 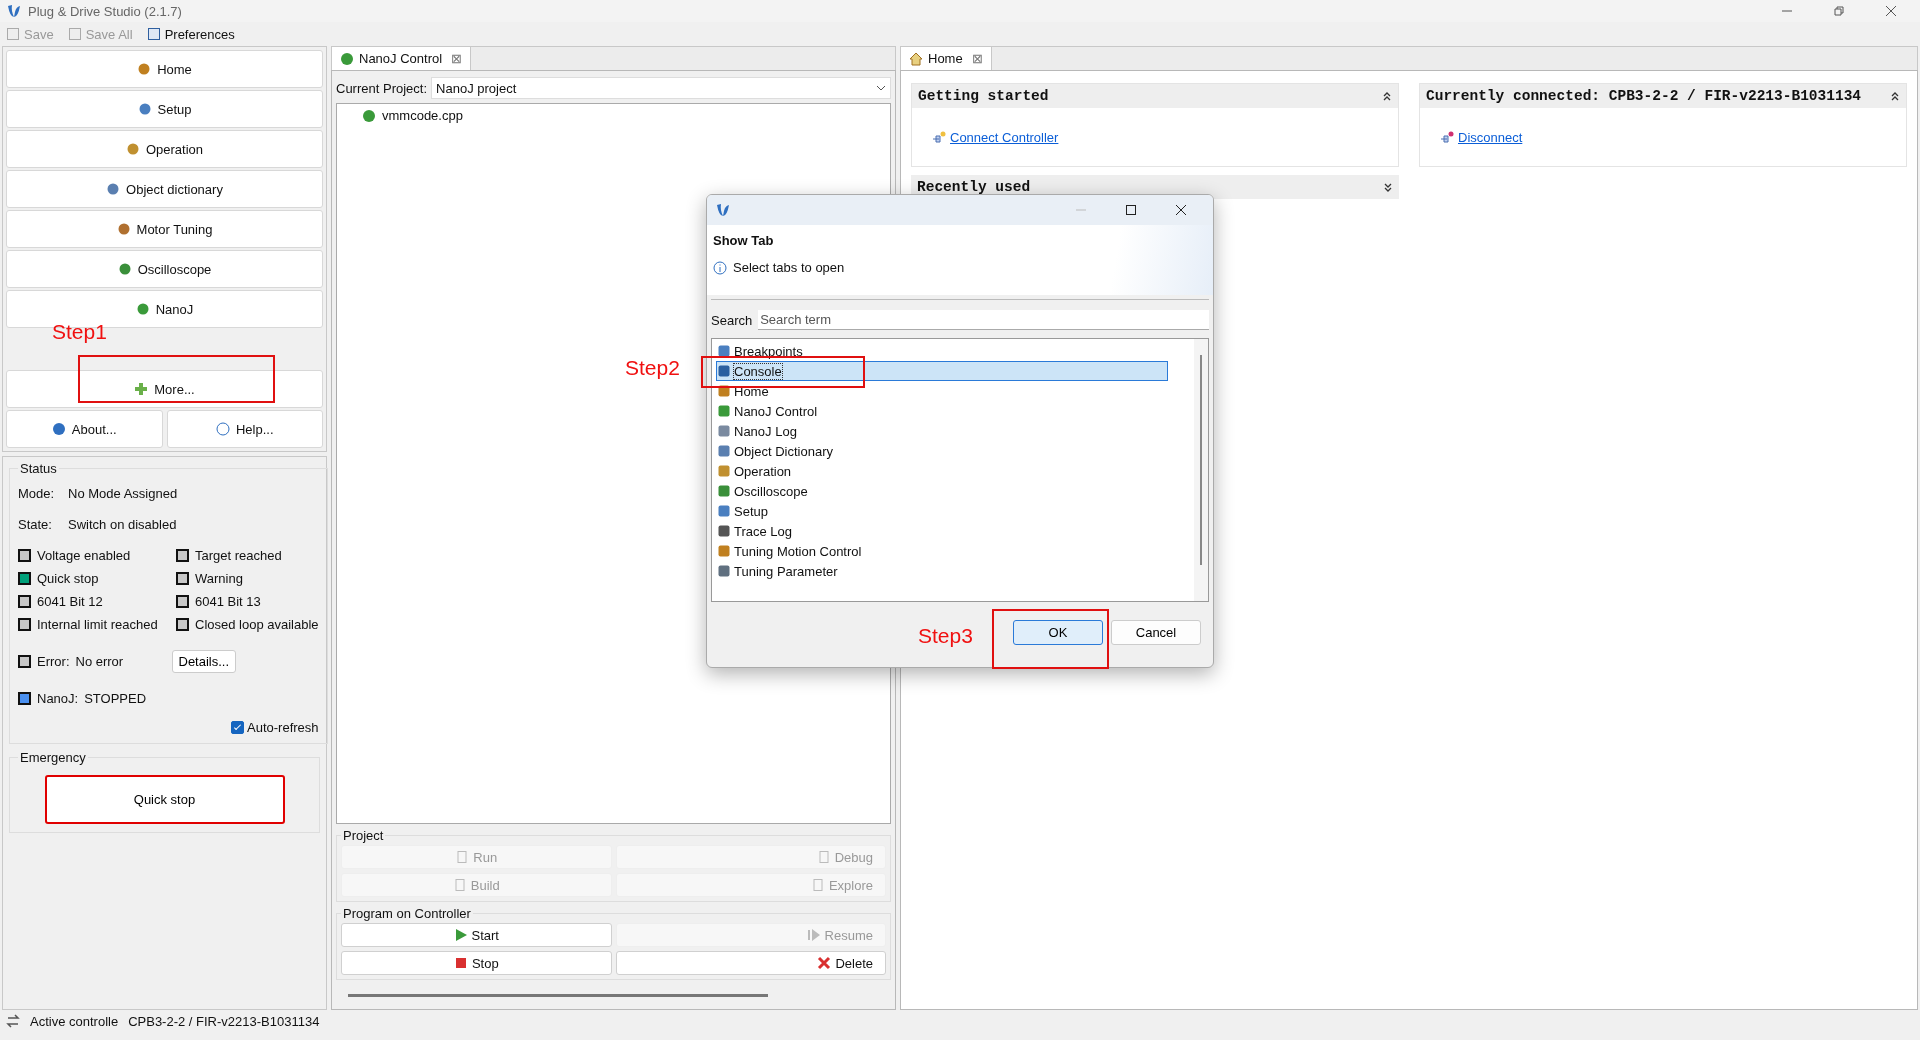 I want to click on list-item: Trace Log, so click(x=942, y=531).